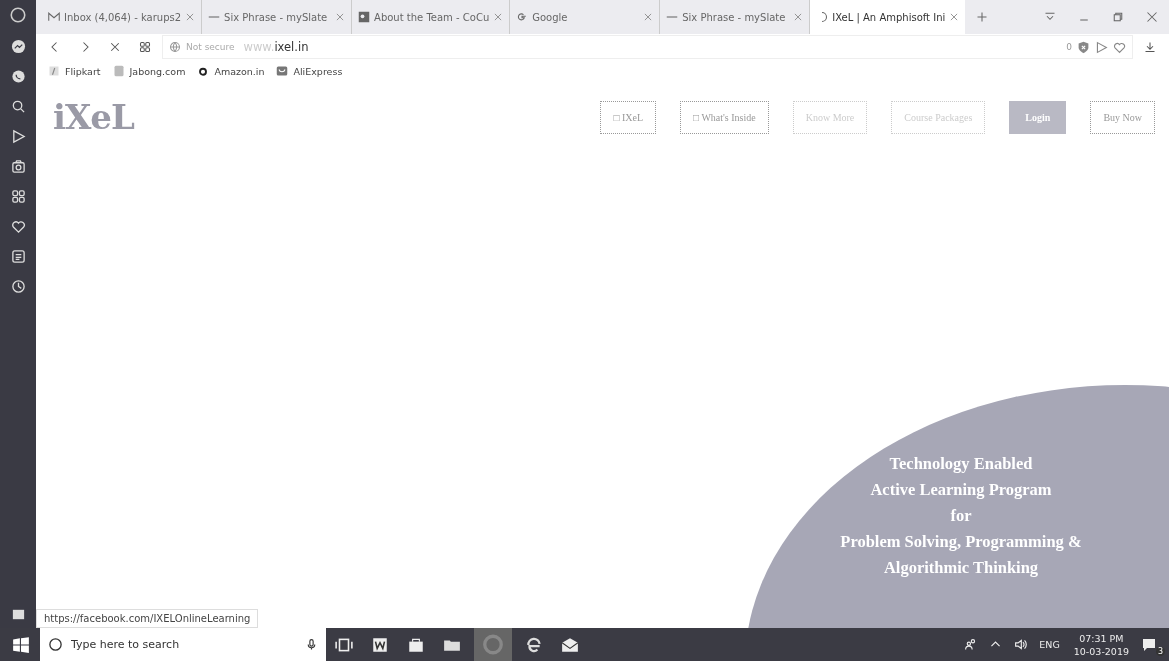 Image resolution: width=1169 pixels, height=661 pixels. I want to click on browser-tab: About the Team - CoCu, so click(431, 17).